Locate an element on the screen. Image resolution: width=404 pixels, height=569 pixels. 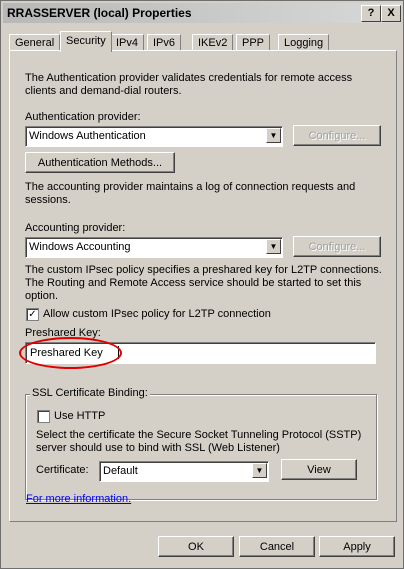
cancel-button: Cancel is located at coordinates (277, 546).